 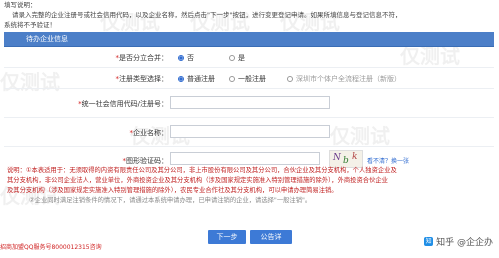 What do you see at coordinates (245, 158) in the screenshot?
I see `captcha-input` at bounding box center [245, 158].